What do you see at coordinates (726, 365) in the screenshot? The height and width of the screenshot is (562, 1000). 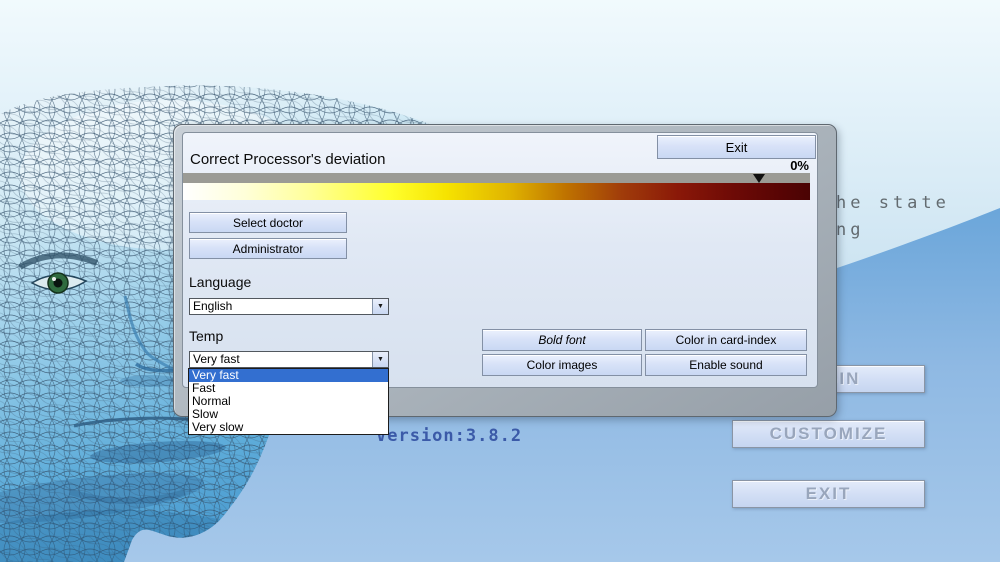 I see `enable-sound-button: Enable sound` at bounding box center [726, 365].